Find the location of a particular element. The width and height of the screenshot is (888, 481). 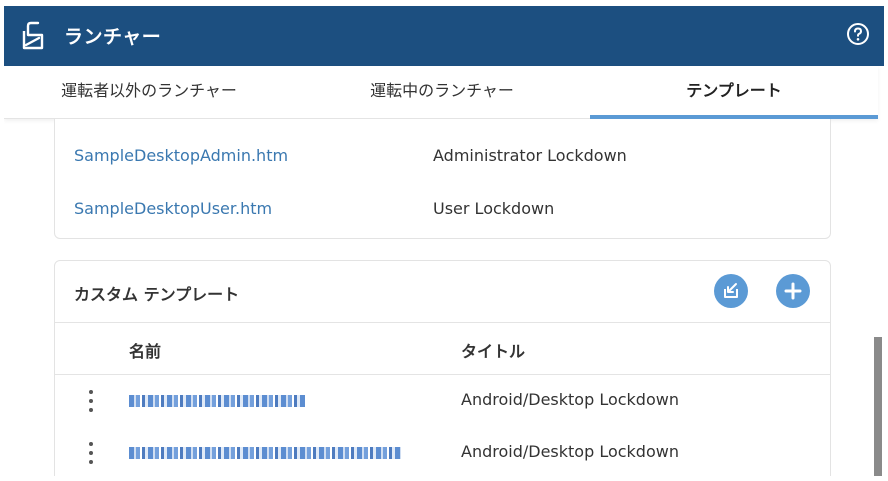

template-file-link: SampleDesktopAdmin.htm is located at coordinates (181, 155).